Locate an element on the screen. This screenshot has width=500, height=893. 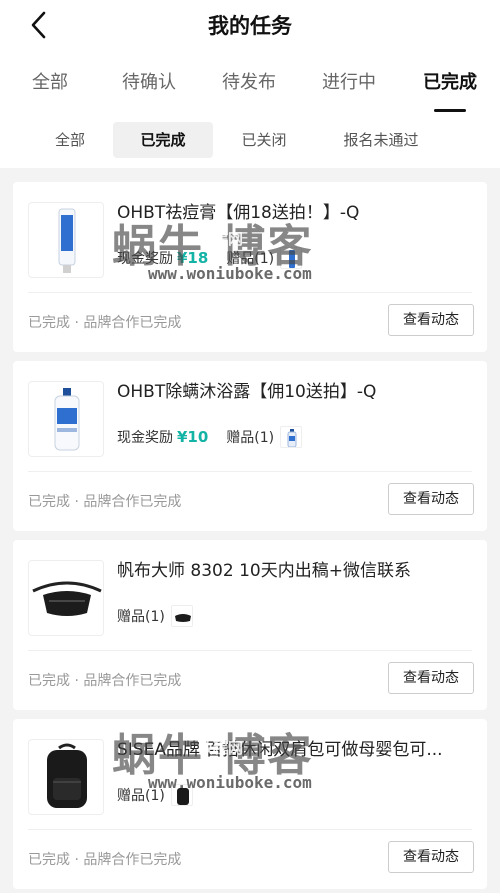
sub-filter-tabs: 全部 已完成 已关闭 报名未通过 is located at coordinates (250, 140).